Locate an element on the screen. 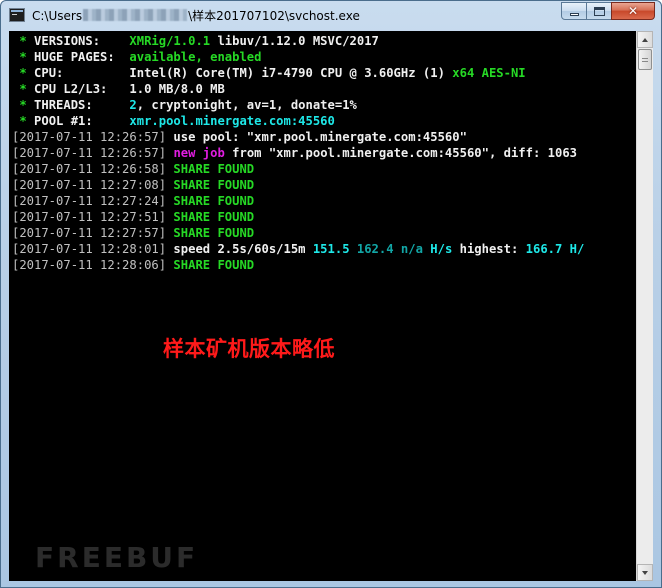 The height and width of the screenshot is (588, 662). console-log-line: [2017-07-11 12:27:51] SHARE FOUND is located at coordinates (298, 217).